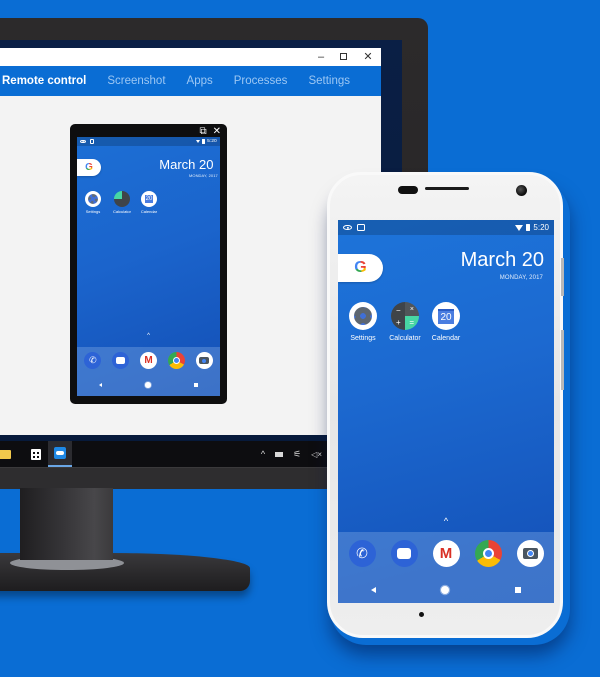 The width and height of the screenshot is (600, 677). What do you see at coordinates (261, 81) in the screenshot?
I see `tab-processes: Processes` at bounding box center [261, 81].